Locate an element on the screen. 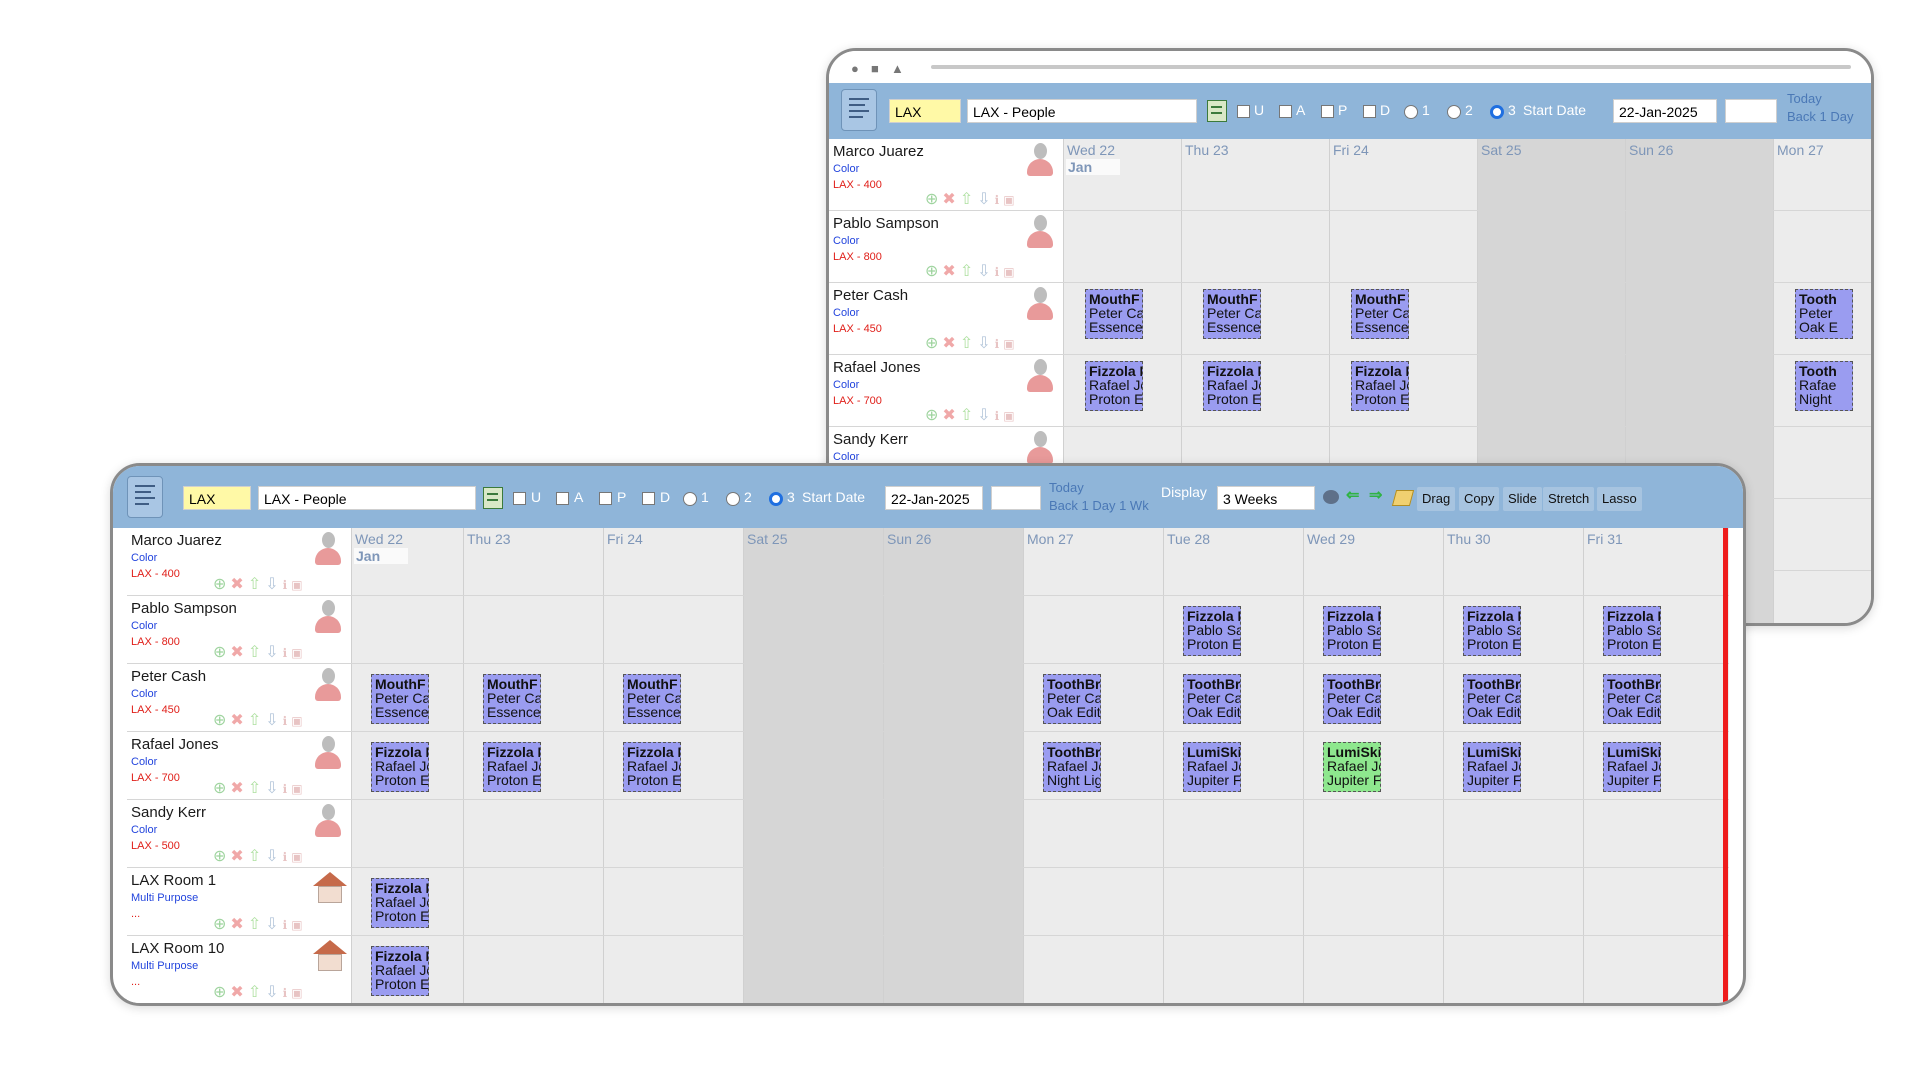 The width and height of the screenshot is (1920, 1080). slide-button: Slide is located at coordinates (1522, 499).